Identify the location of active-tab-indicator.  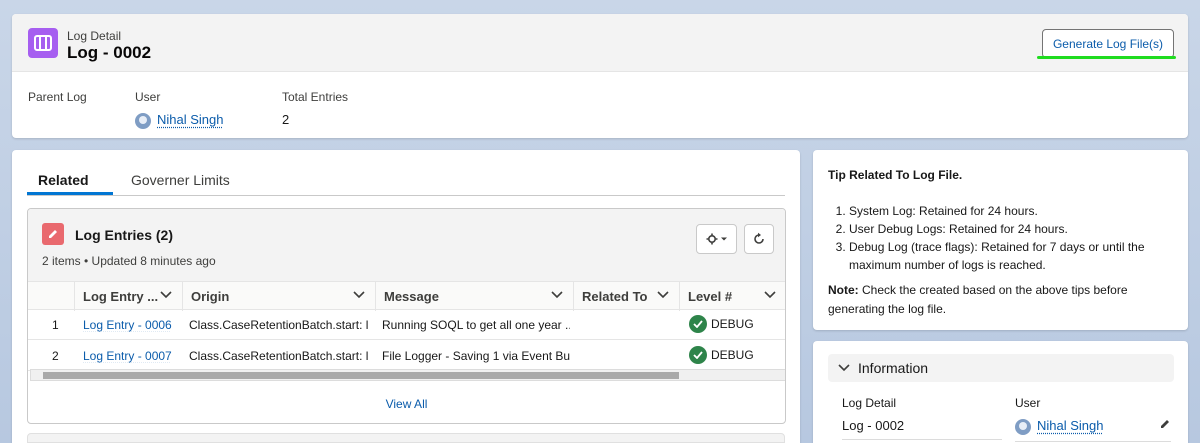
(70, 193).